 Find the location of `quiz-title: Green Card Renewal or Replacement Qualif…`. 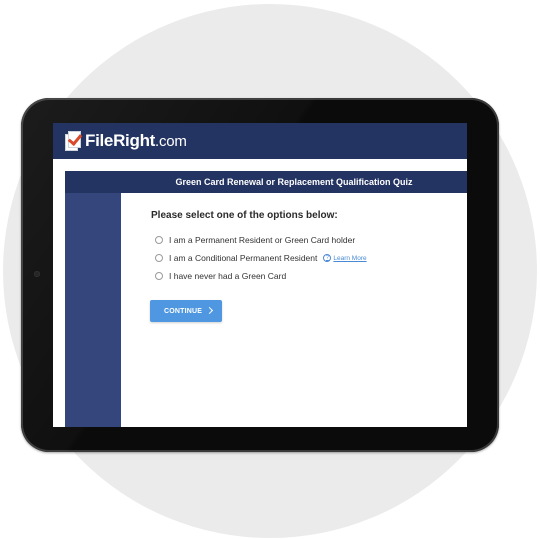

quiz-title: Green Card Renewal or Replacement Qualif… is located at coordinates (294, 182).